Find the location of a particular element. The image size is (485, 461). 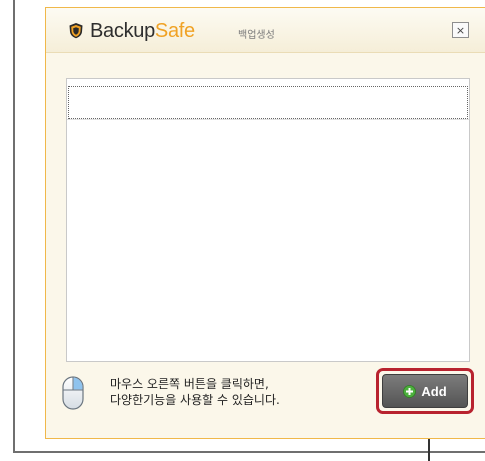

close-icon: × is located at coordinates (460, 30).